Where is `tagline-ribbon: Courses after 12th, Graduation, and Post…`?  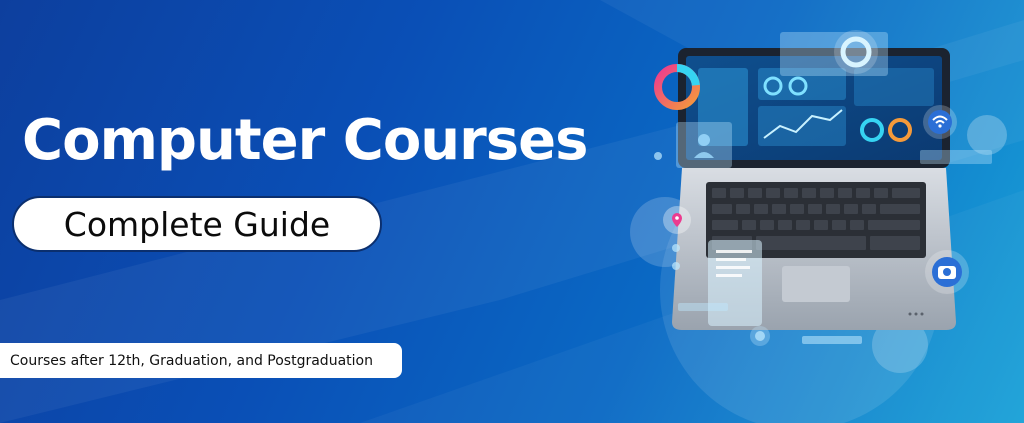 tagline-ribbon: Courses after 12th, Graduation, and Post… is located at coordinates (201, 360).